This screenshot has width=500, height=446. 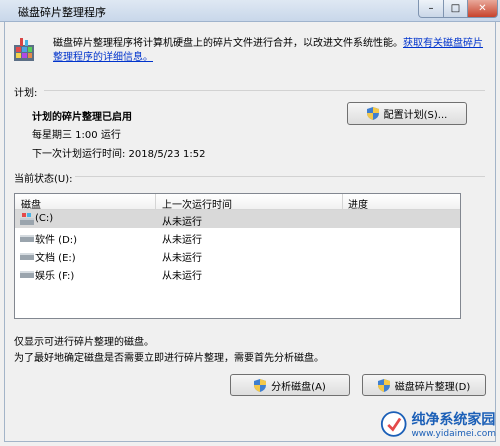 What do you see at coordinates (237, 237) in the screenshot?
I see `disk-row-d: 软件 (D:) 从未运行` at bounding box center [237, 237].